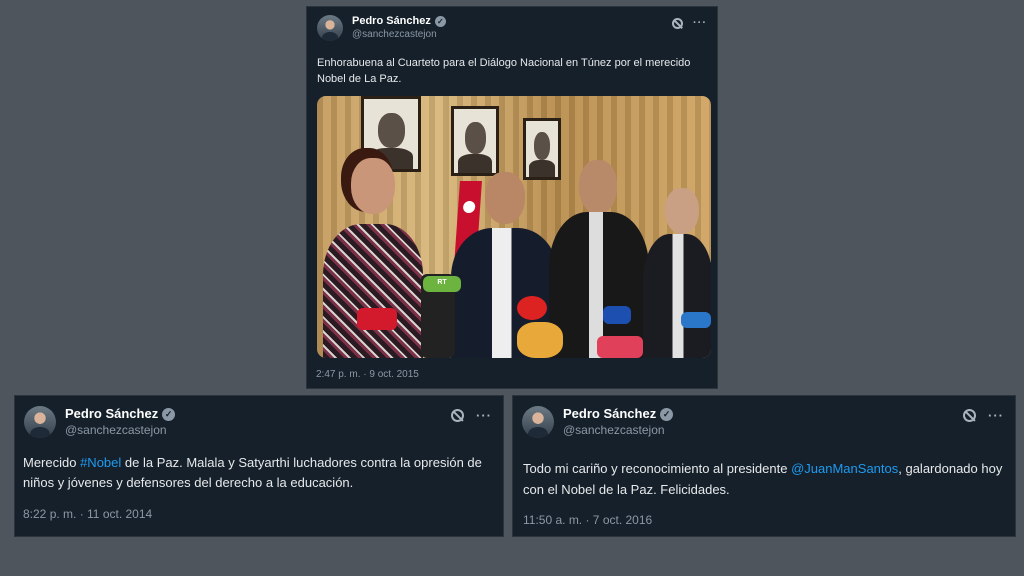 This screenshot has height=576, width=1024. I want to click on mic-label: RT, so click(442, 282).